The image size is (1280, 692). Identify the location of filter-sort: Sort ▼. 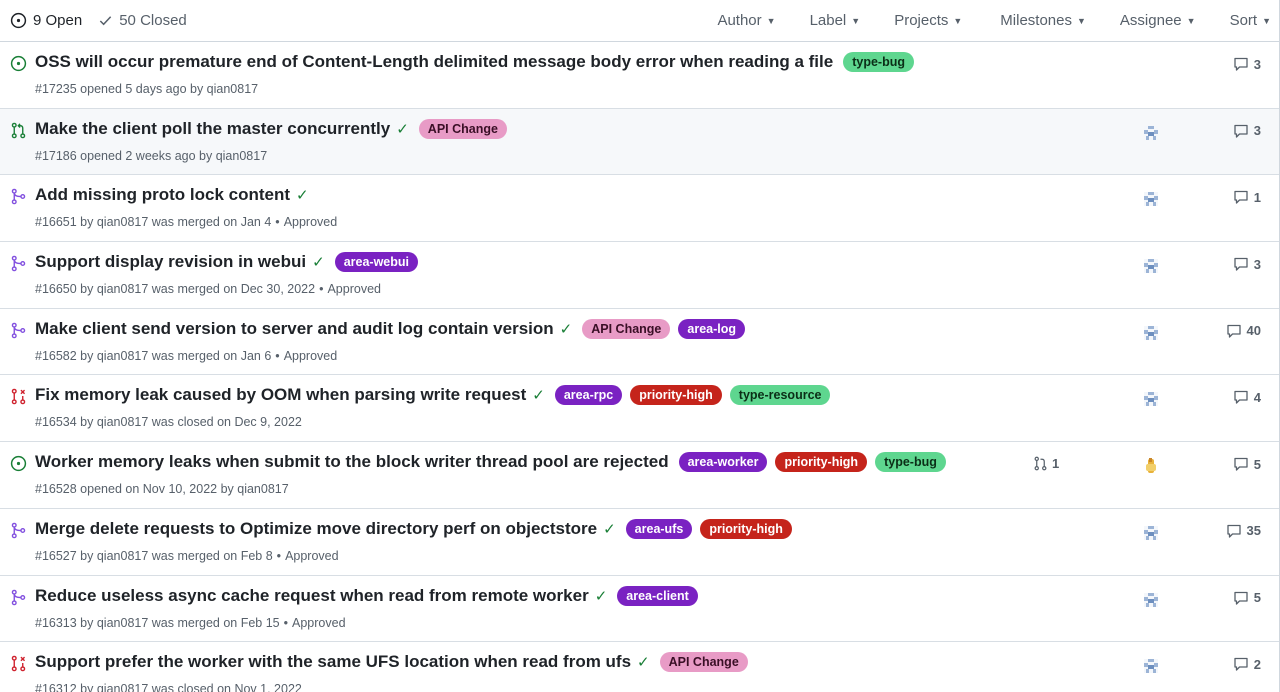
(1250, 20).